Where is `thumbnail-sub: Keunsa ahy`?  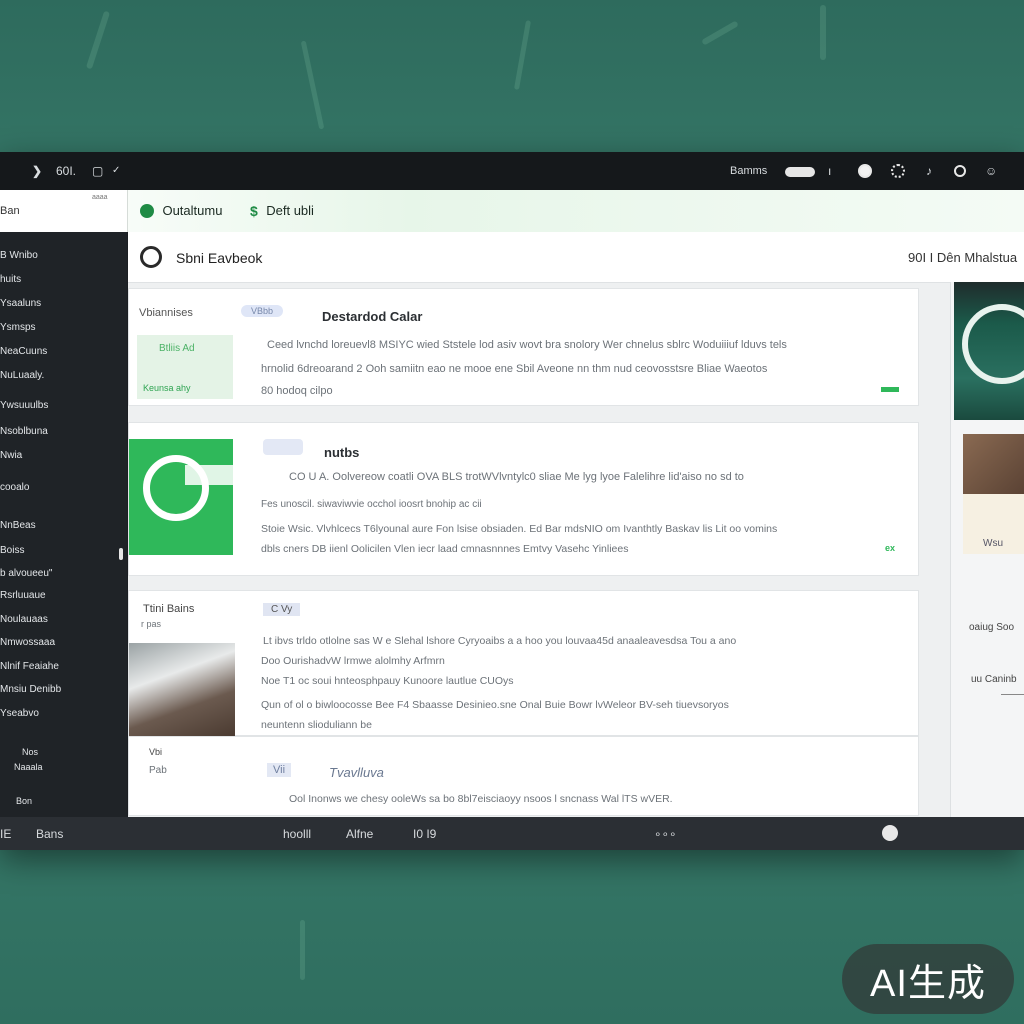 thumbnail-sub: Keunsa ahy is located at coordinates (167, 388).